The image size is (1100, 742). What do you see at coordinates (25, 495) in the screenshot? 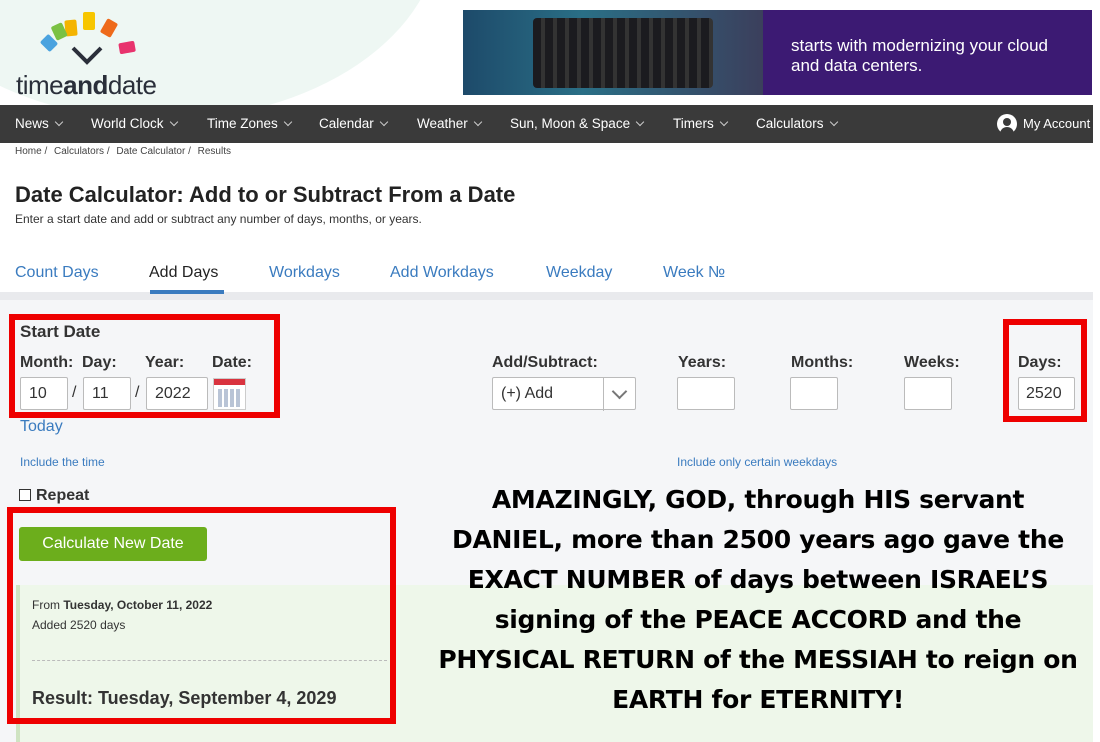
I see `repeat-checkbox` at bounding box center [25, 495].